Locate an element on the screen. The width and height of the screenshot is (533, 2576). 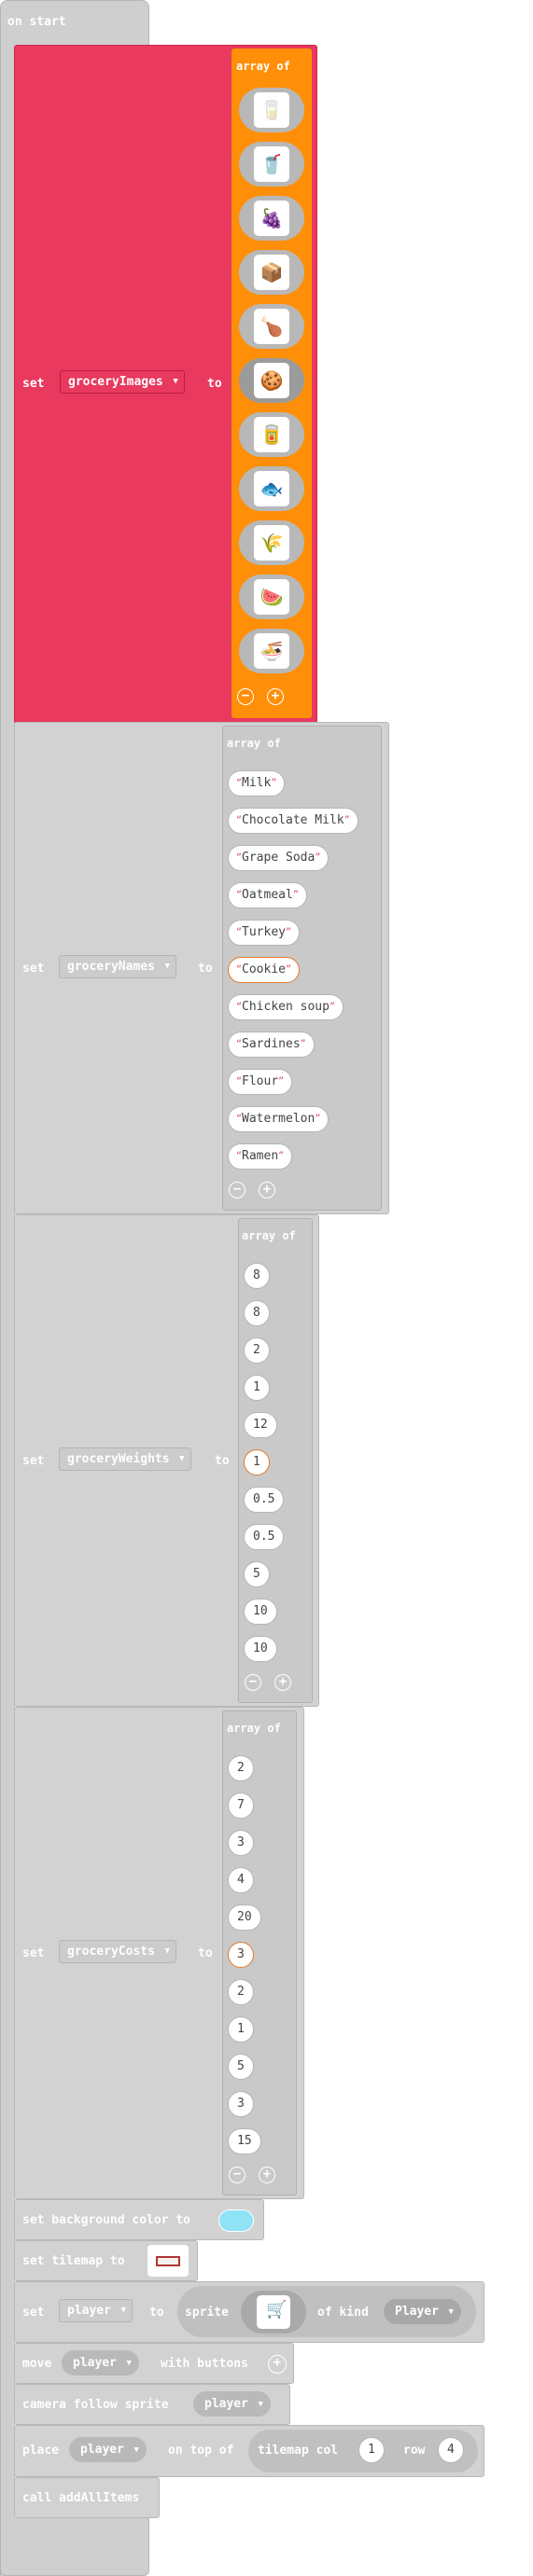
string-item: “Flour” is located at coordinates (260, 1082).